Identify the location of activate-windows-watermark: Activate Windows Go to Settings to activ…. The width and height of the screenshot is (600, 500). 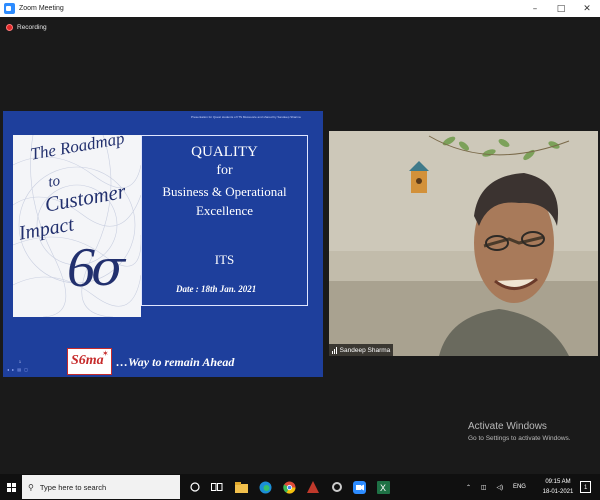
(519, 431).